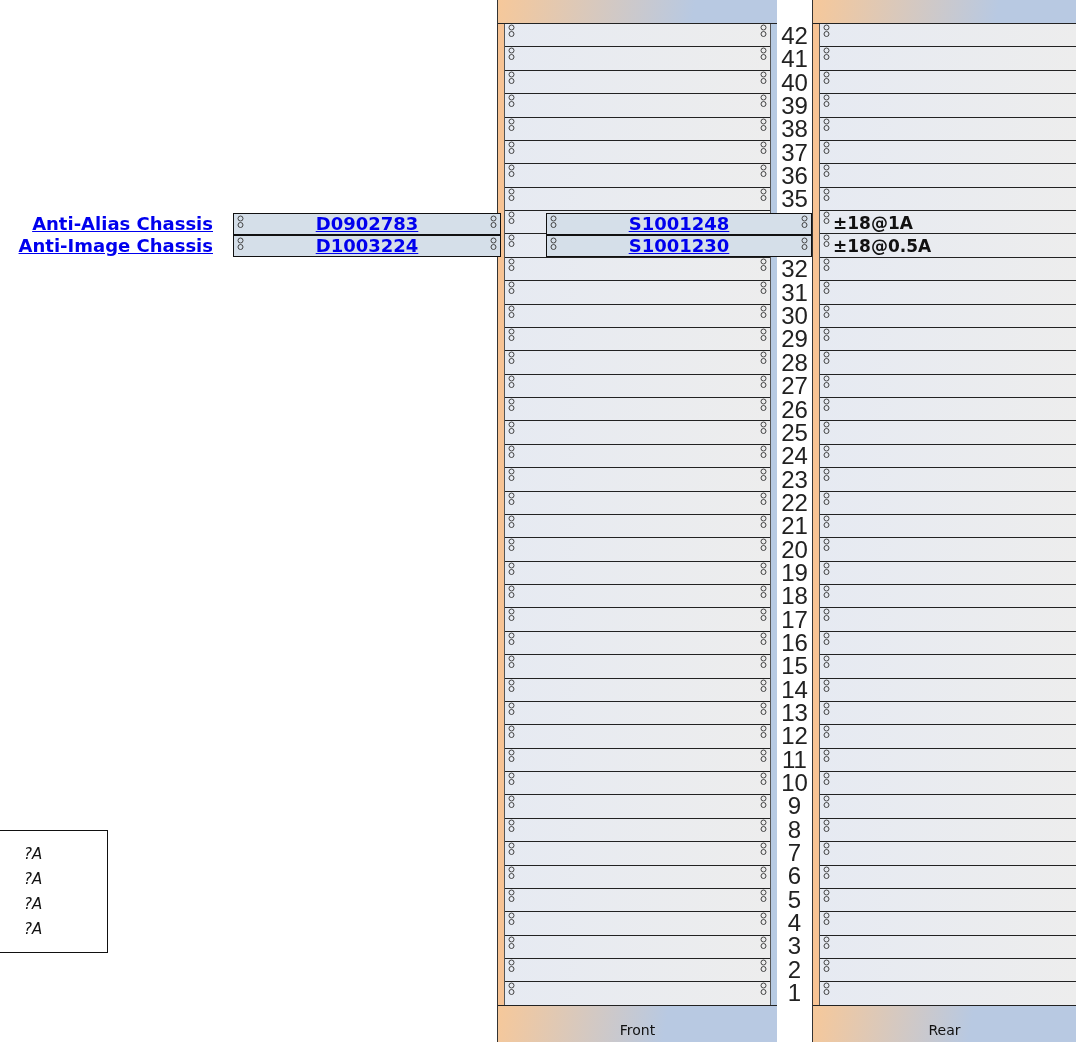 The width and height of the screenshot is (1076, 1042). What do you see at coordinates (794, 339) in the screenshot?
I see `unit-number: 29` at bounding box center [794, 339].